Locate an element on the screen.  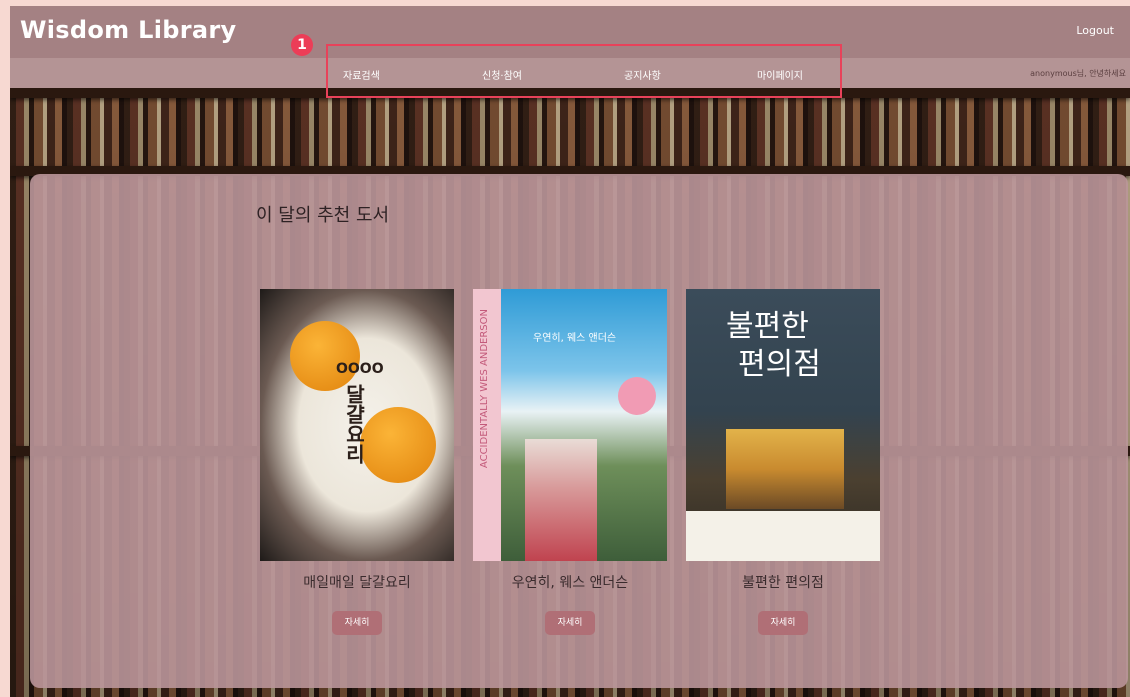
book-cover: 불편한 편의점 is located at coordinates (783, 425).